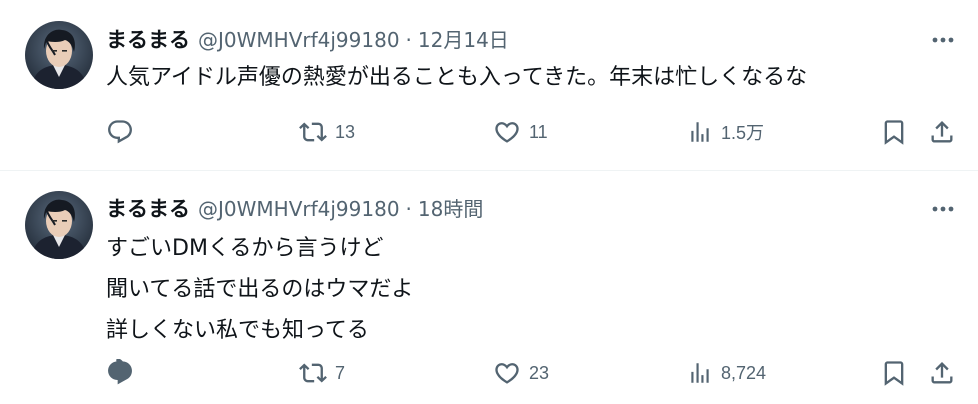  I want to click on tweet-header: まるまる @J0WMHVrf4j99180 · 18時間, so click(294, 209).